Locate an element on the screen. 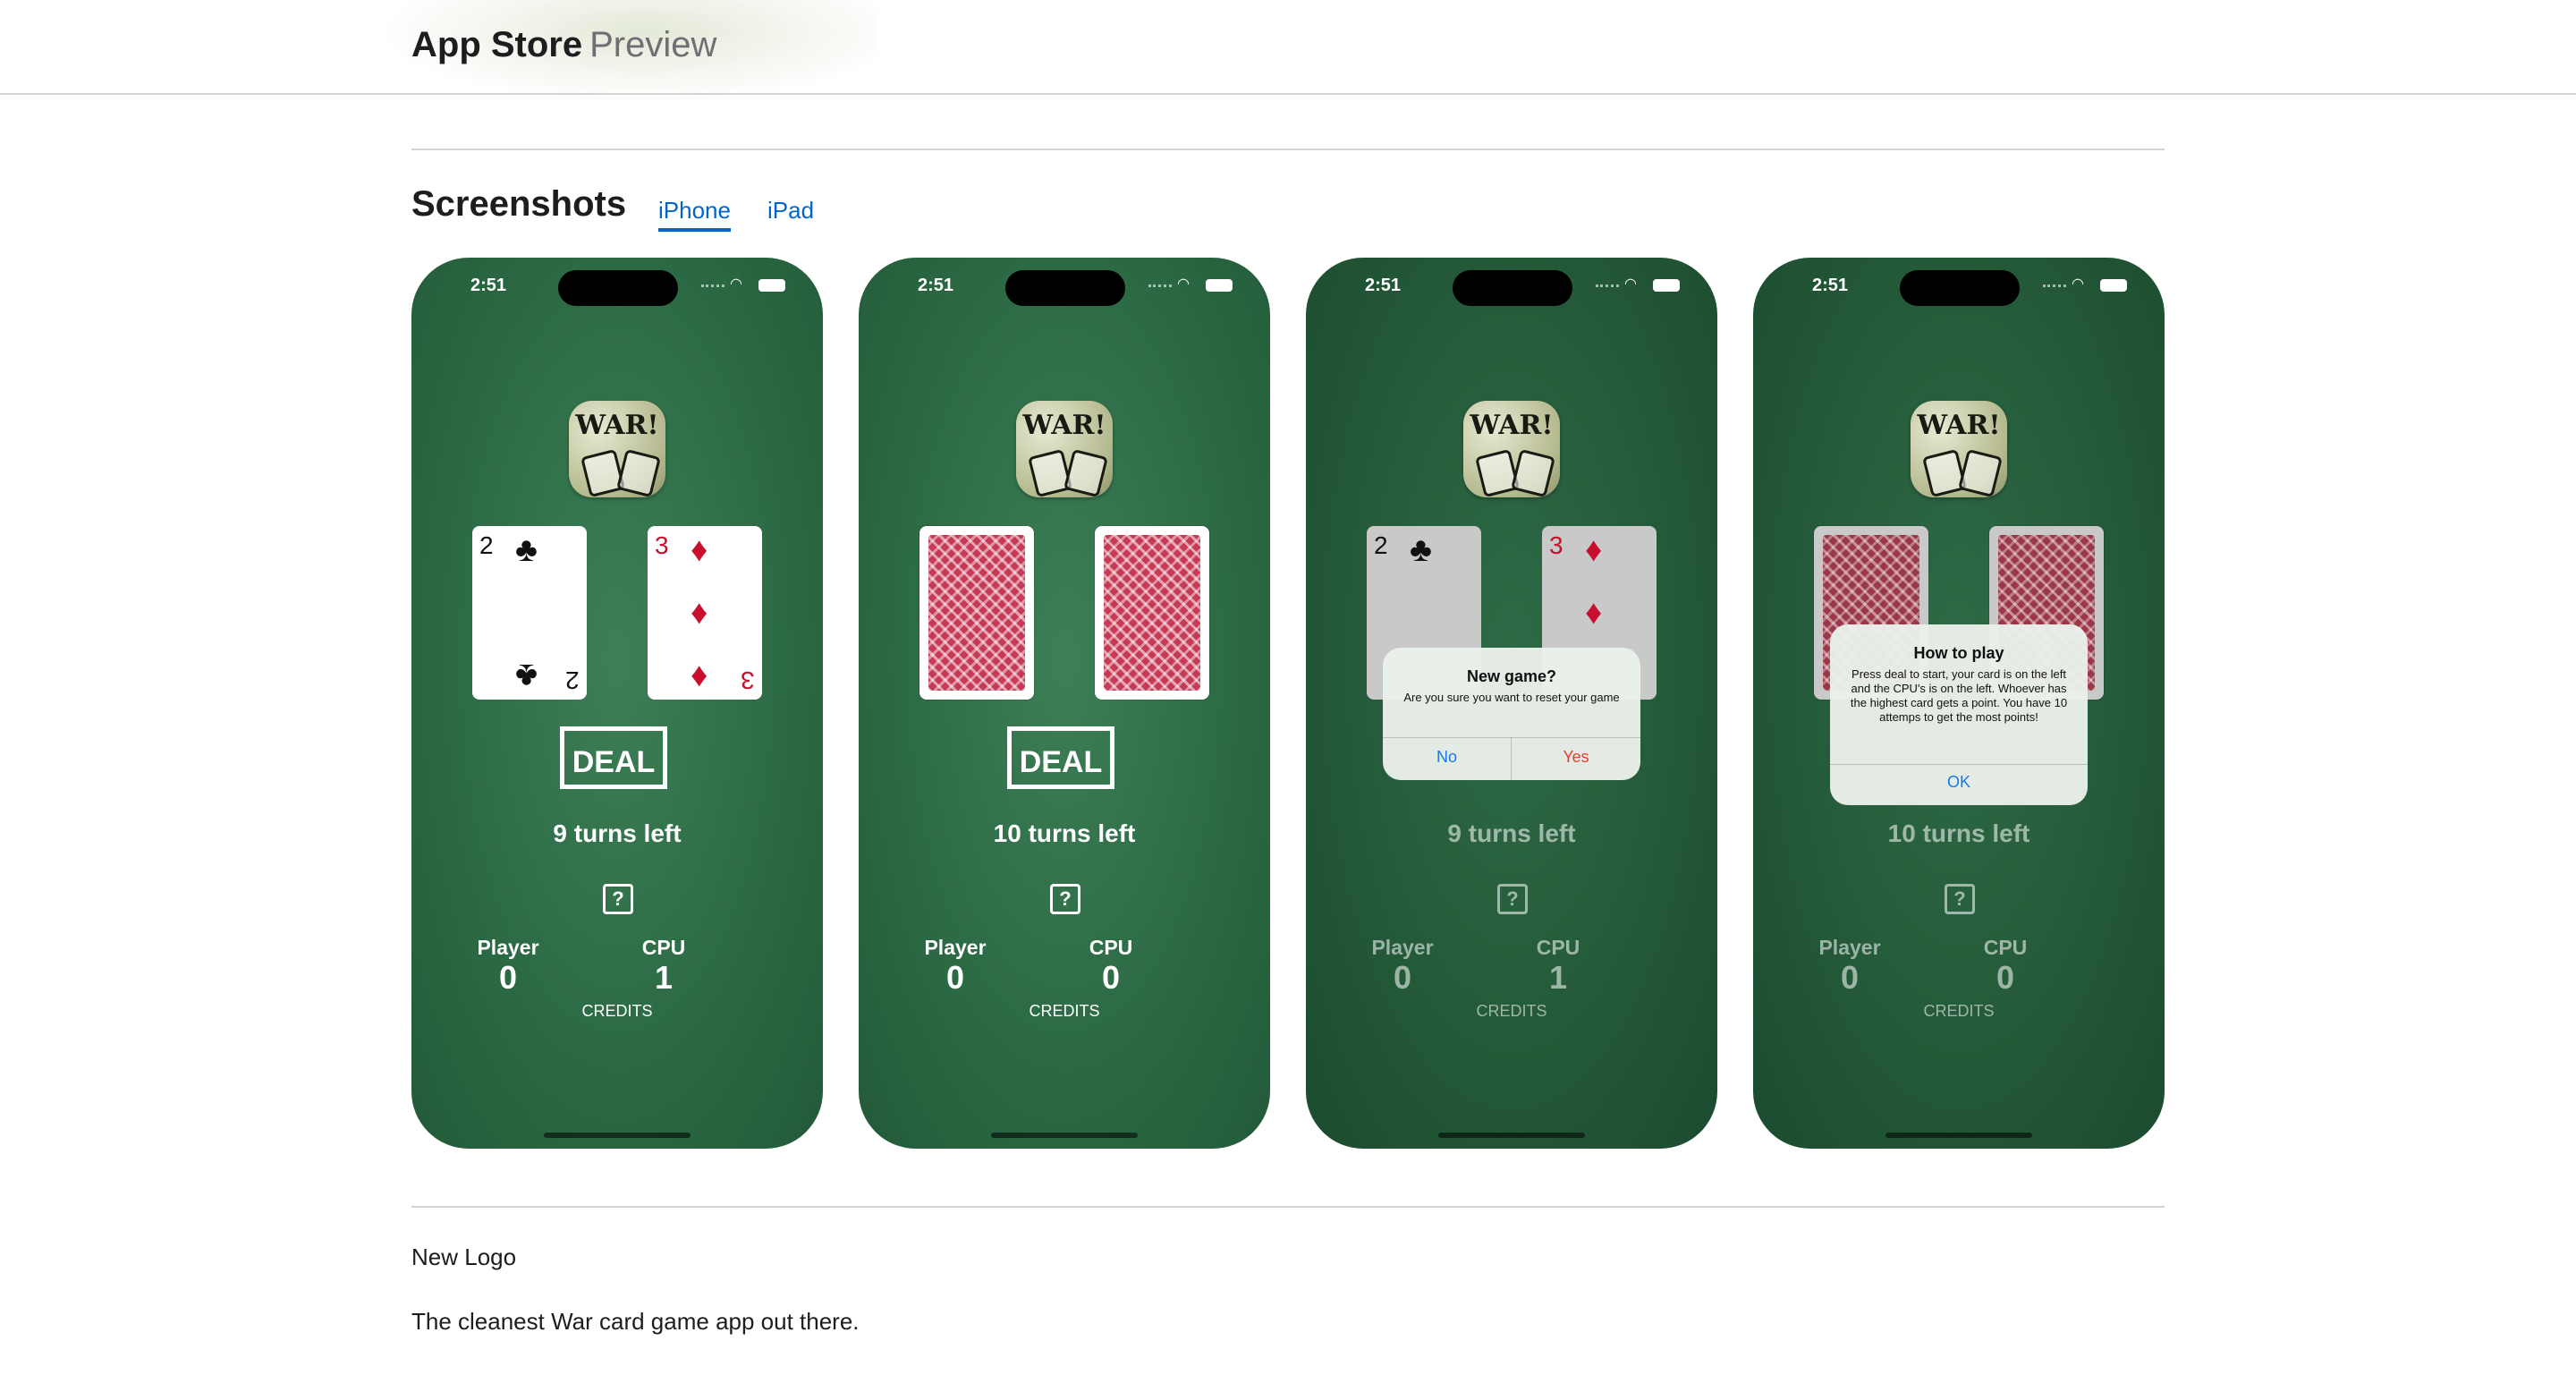  app-store-logo: App Store Preview is located at coordinates (563, 45).